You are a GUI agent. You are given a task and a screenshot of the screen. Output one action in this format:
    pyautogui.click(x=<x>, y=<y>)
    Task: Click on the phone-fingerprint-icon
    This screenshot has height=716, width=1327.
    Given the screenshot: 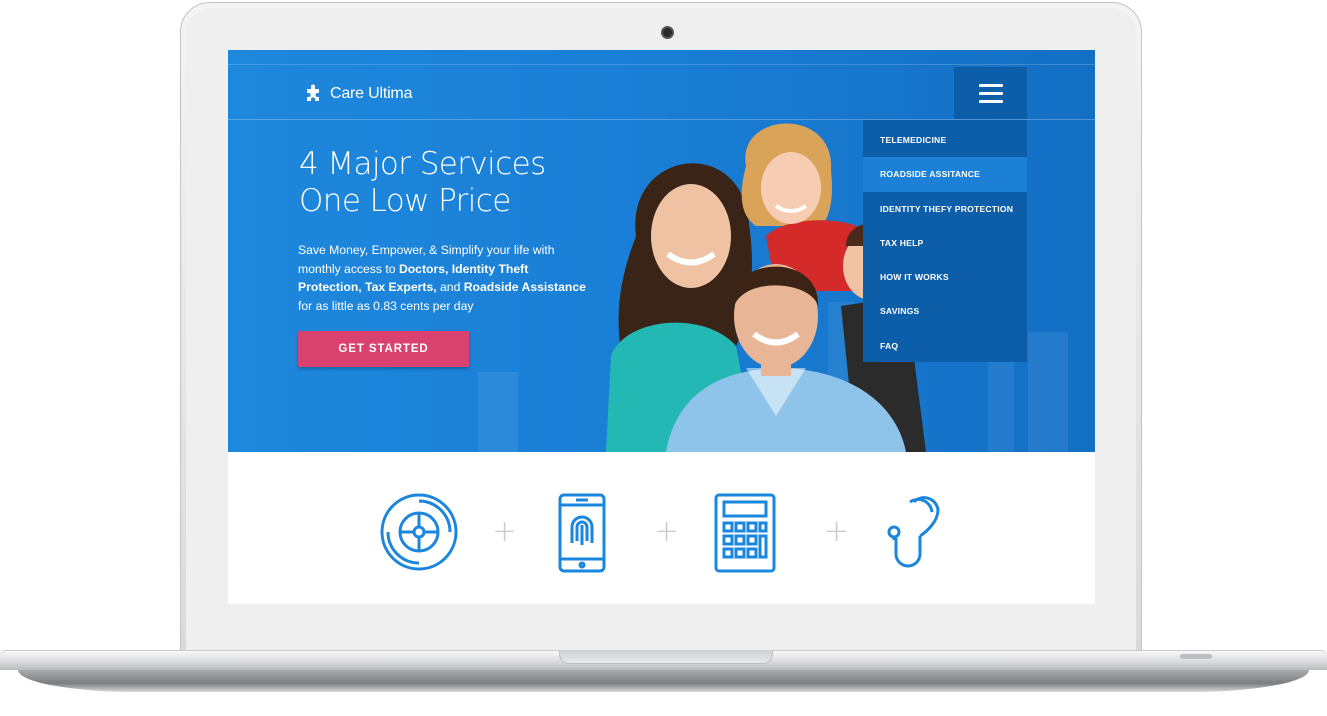 What is the action you would take?
    pyautogui.click(x=582, y=533)
    